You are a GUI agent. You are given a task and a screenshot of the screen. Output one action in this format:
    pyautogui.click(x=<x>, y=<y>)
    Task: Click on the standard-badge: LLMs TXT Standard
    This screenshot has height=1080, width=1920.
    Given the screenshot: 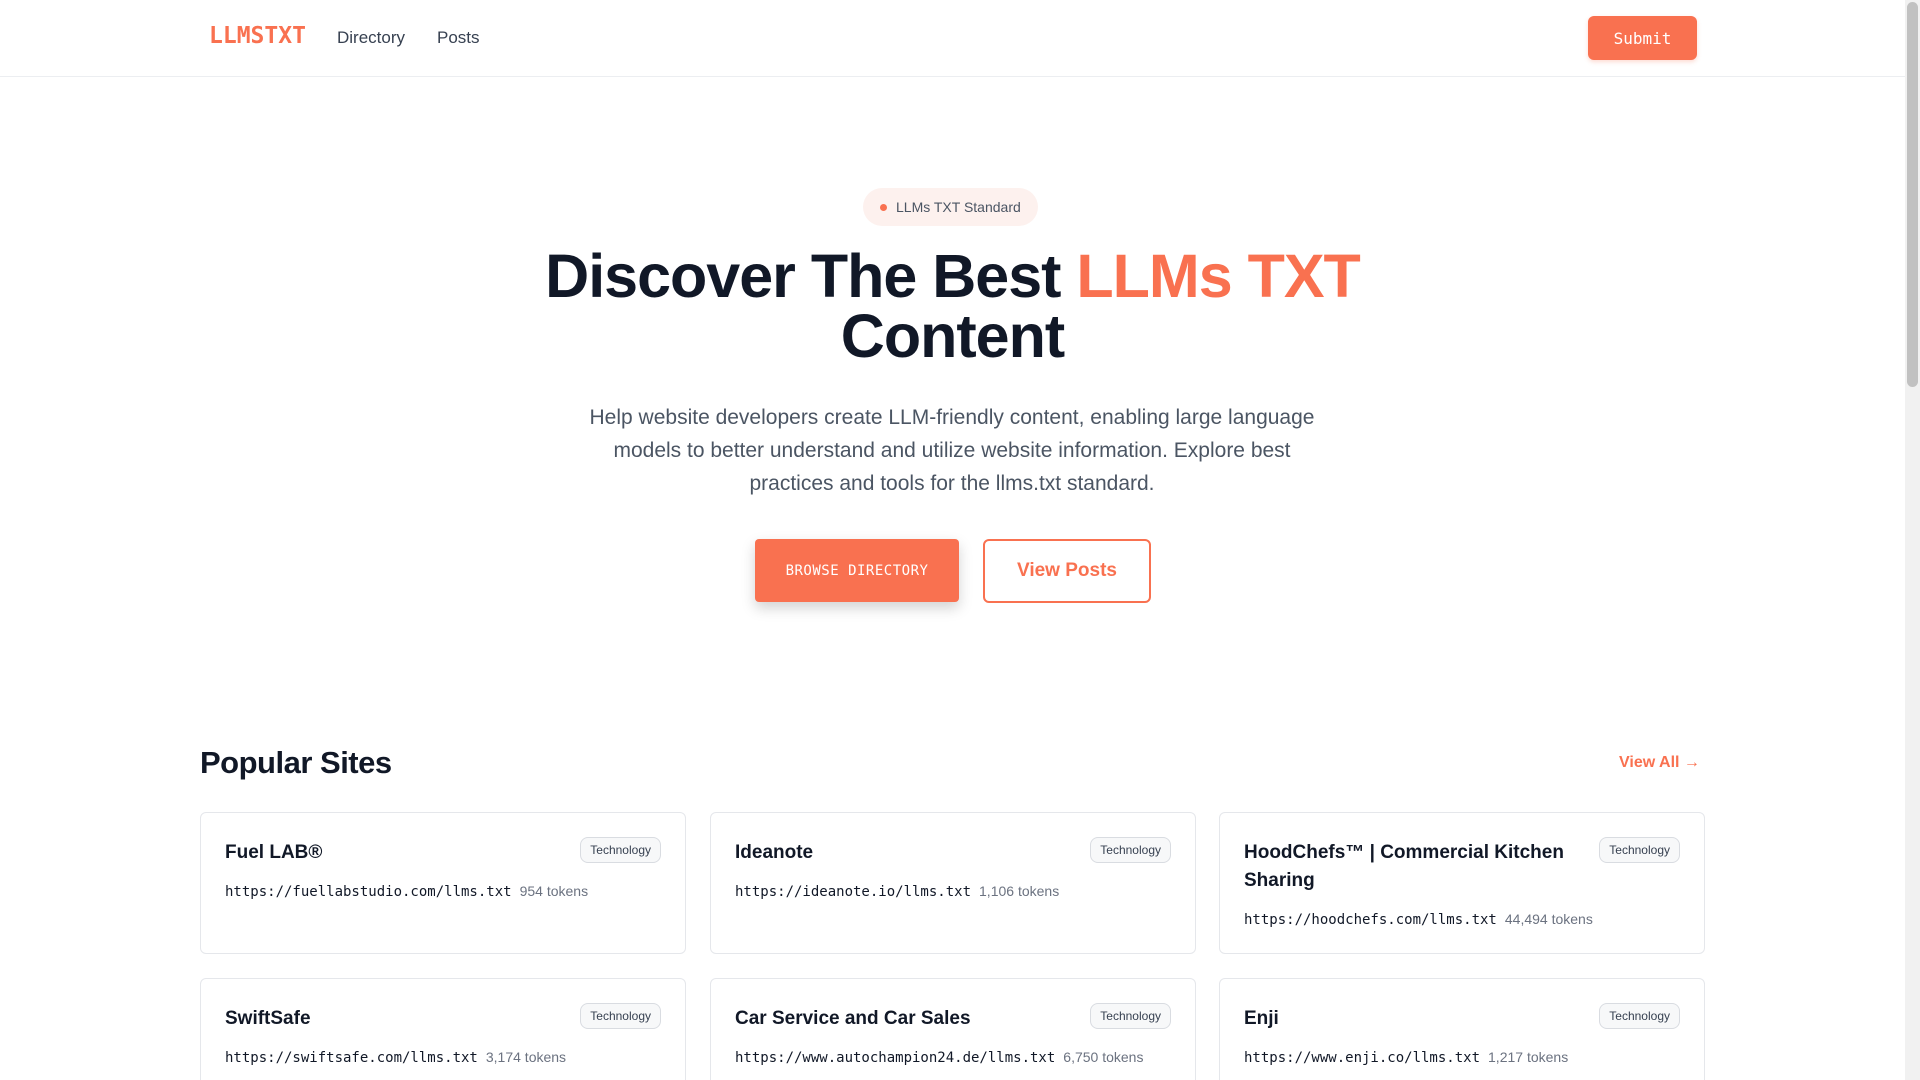 What is the action you would take?
    pyautogui.click(x=950, y=207)
    